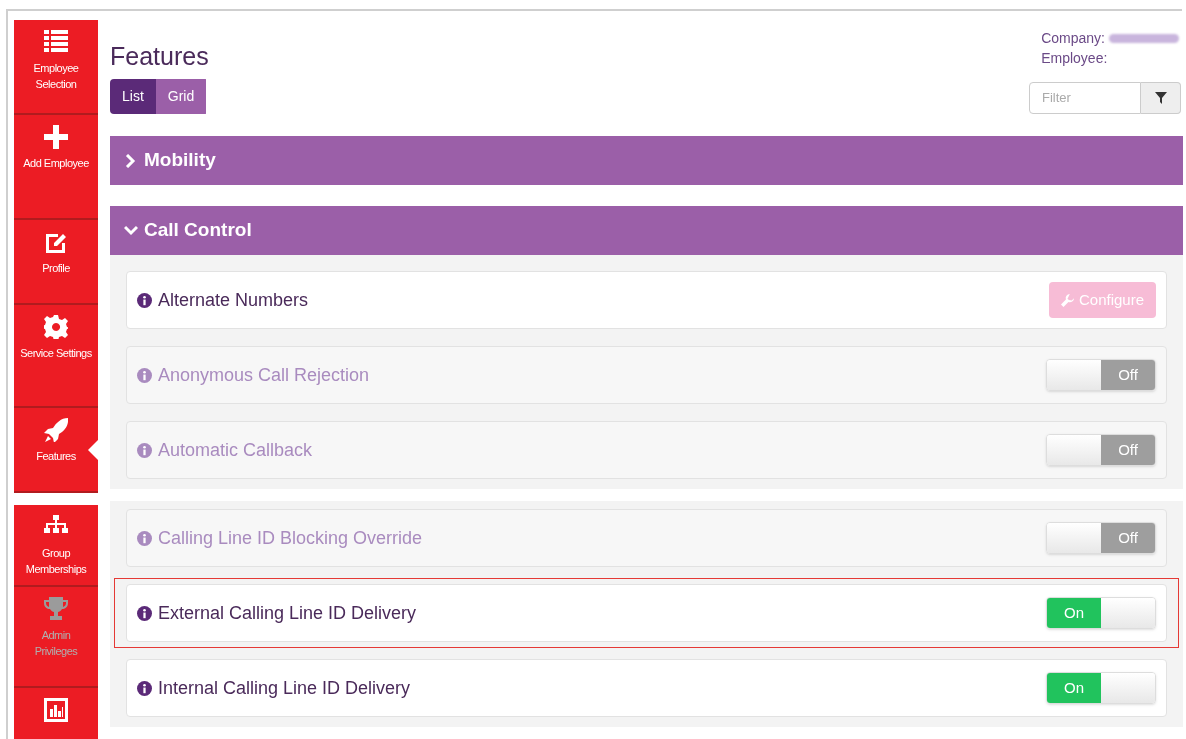  Describe the element at coordinates (56, 42) in the screenshot. I see `list-icon` at that location.